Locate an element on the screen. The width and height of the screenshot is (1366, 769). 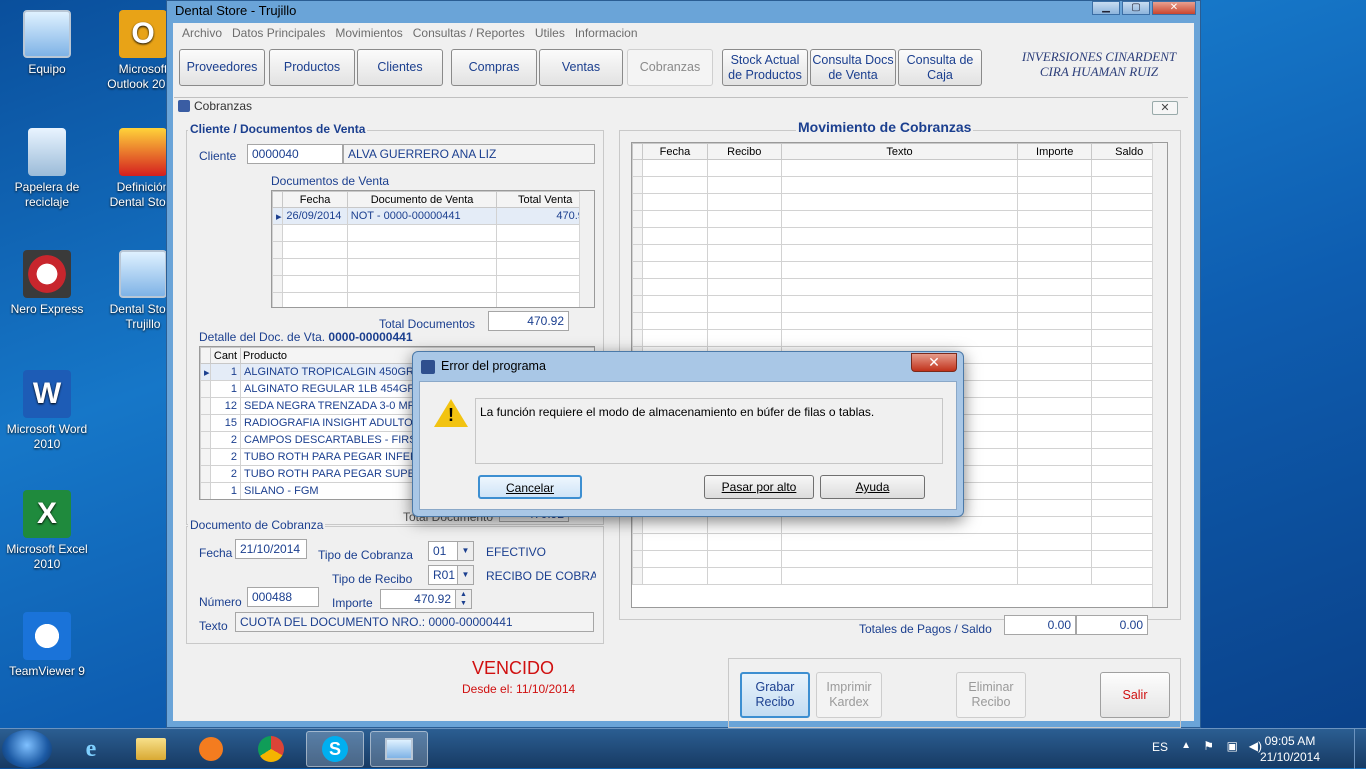
spinner-icon: ▲ ▼ is located at coordinates (463, 599).